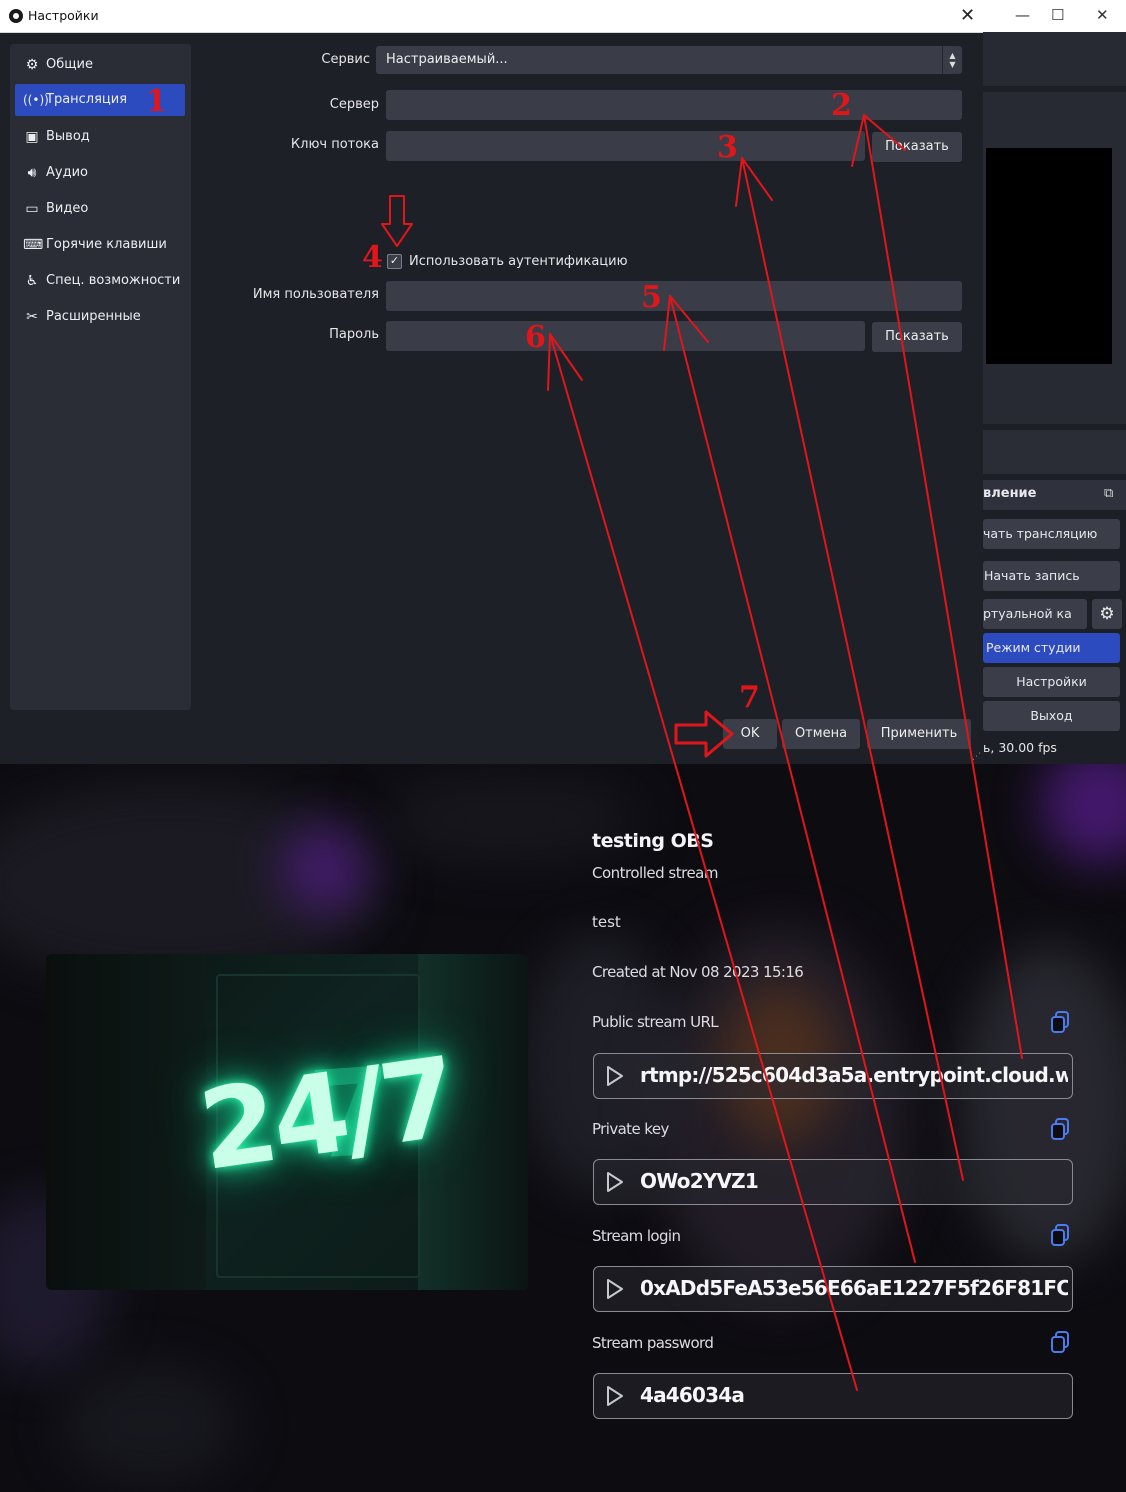 This screenshot has height=1492, width=1126. What do you see at coordinates (952, 60) in the screenshot?
I see `select-arrows-icon: ▲ ▼` at bounding box center [952, 60].